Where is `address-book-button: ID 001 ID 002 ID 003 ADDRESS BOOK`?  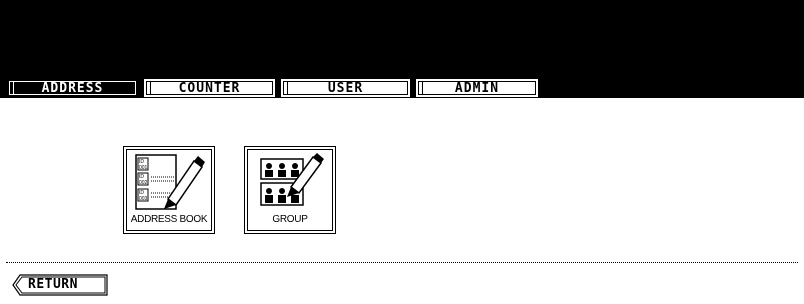 address-book-button: ID 001 ID 002 ID 003 ADDRESS BOOK is located at coordinates (169, 190).